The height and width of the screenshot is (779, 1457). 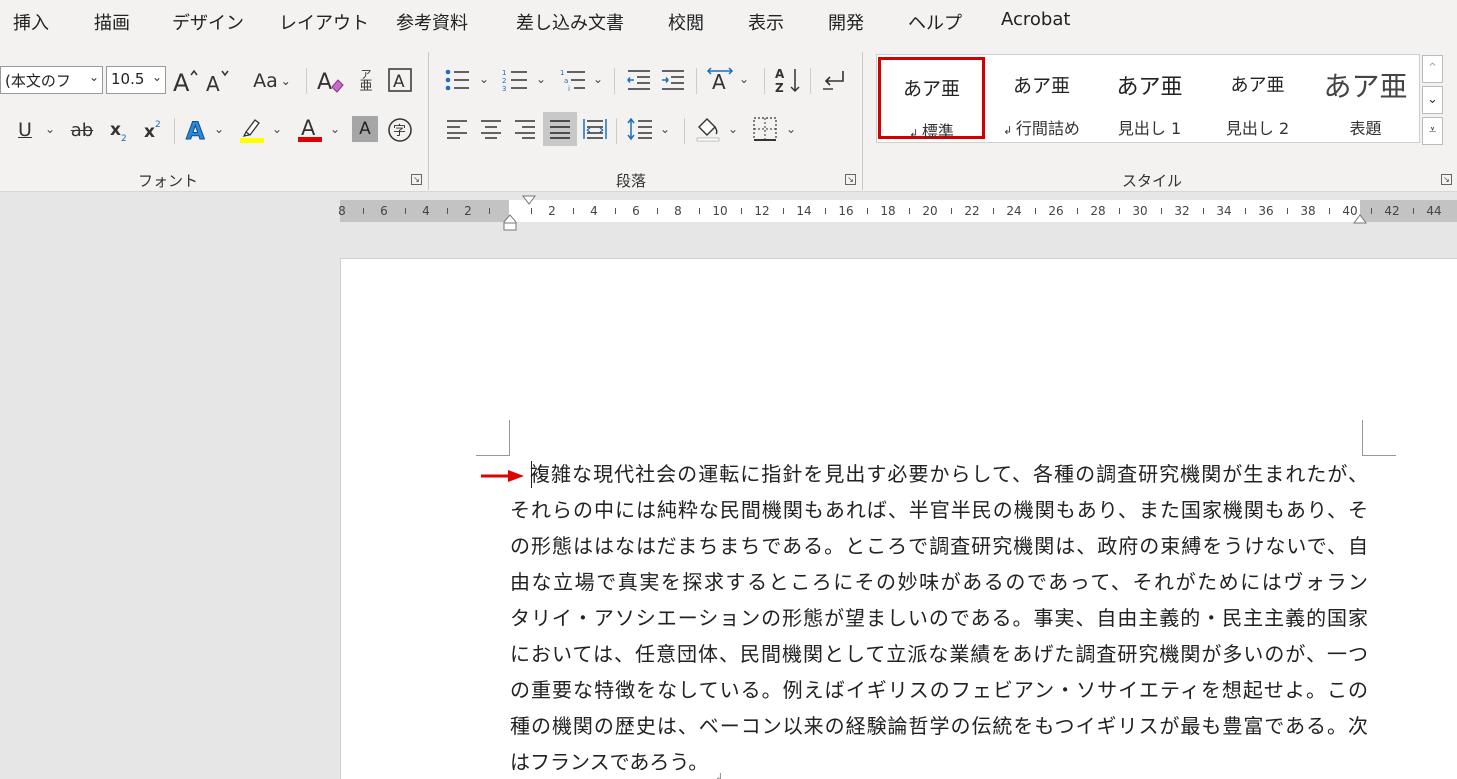 I want to click on character-shading-button: A, so click(x=365, y=129).